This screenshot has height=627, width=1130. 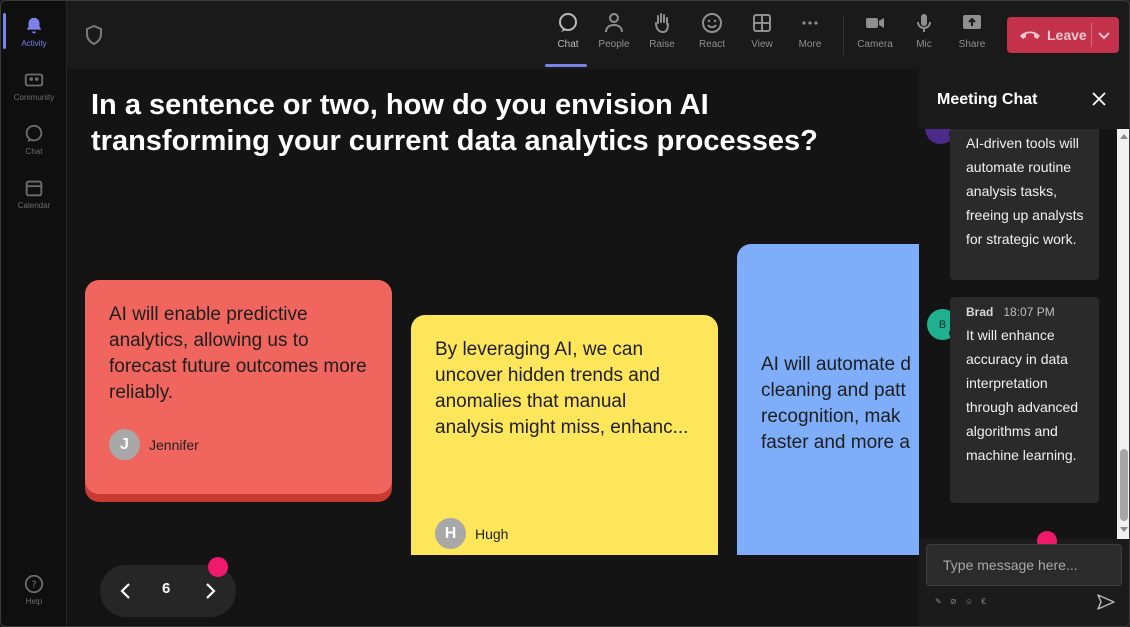 I want to click on chat-header: Meeting Chat, so click(x=1024, y=99).